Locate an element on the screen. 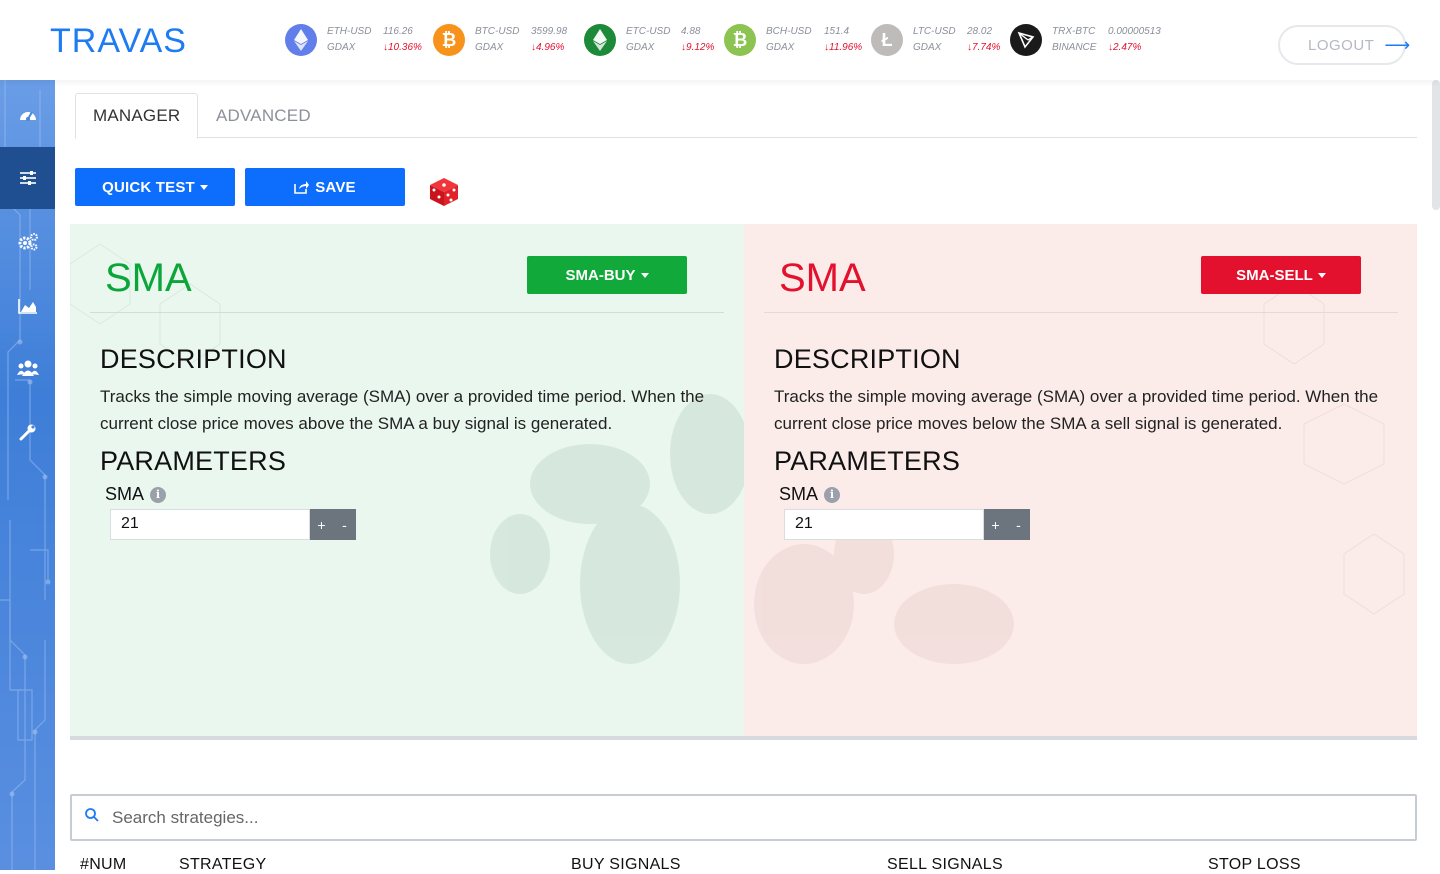 The width and height of the screenshot is (1440, 874). ticker-pair: BTC-USD is located at coordinates (497, 31).